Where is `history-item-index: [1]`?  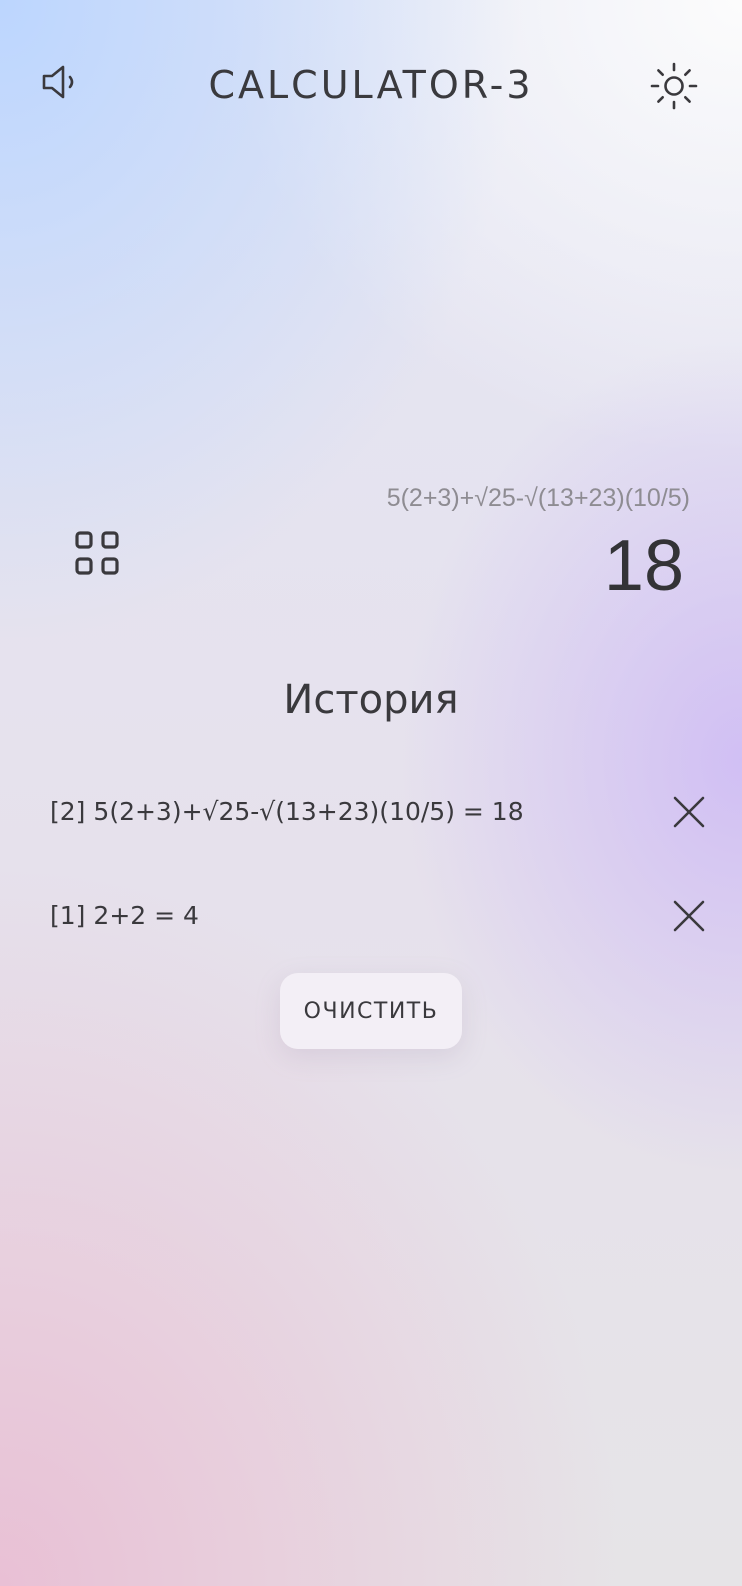 history-item-index: [1] is located at coordinates (68, 915).